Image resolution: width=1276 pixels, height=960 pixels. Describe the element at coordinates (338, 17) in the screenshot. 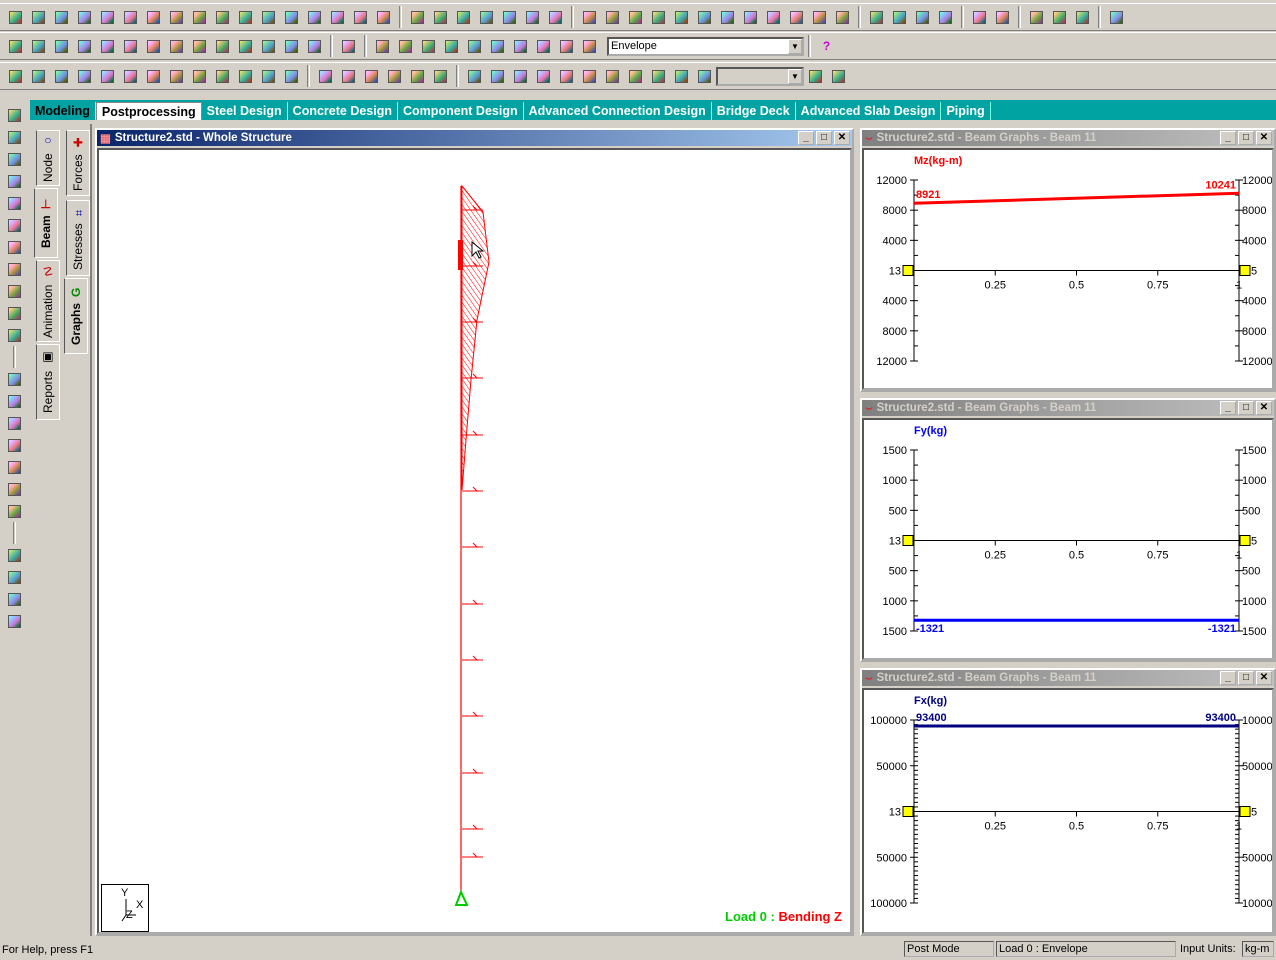

I see `memo-button` at that location.